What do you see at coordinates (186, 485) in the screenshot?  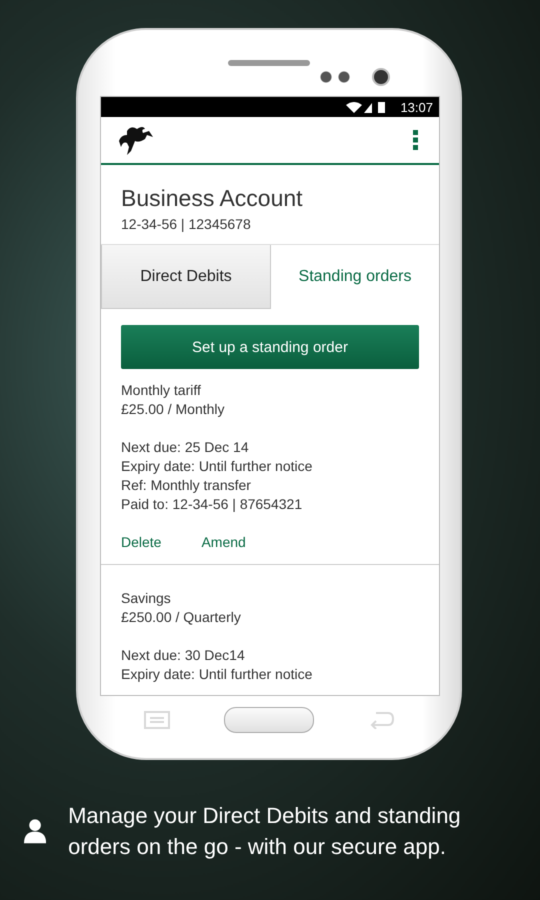 I see `order-detail: Ref: Monthly transfer` at bounding box center [186, 485].